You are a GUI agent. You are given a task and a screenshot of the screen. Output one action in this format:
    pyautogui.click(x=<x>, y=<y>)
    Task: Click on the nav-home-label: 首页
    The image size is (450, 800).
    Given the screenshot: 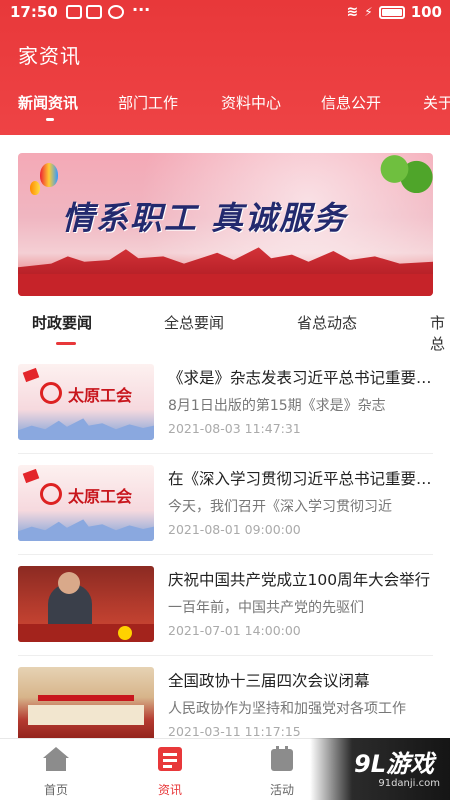 What is the action you would take?
    pyautogui.click(x=55, y=790)
    